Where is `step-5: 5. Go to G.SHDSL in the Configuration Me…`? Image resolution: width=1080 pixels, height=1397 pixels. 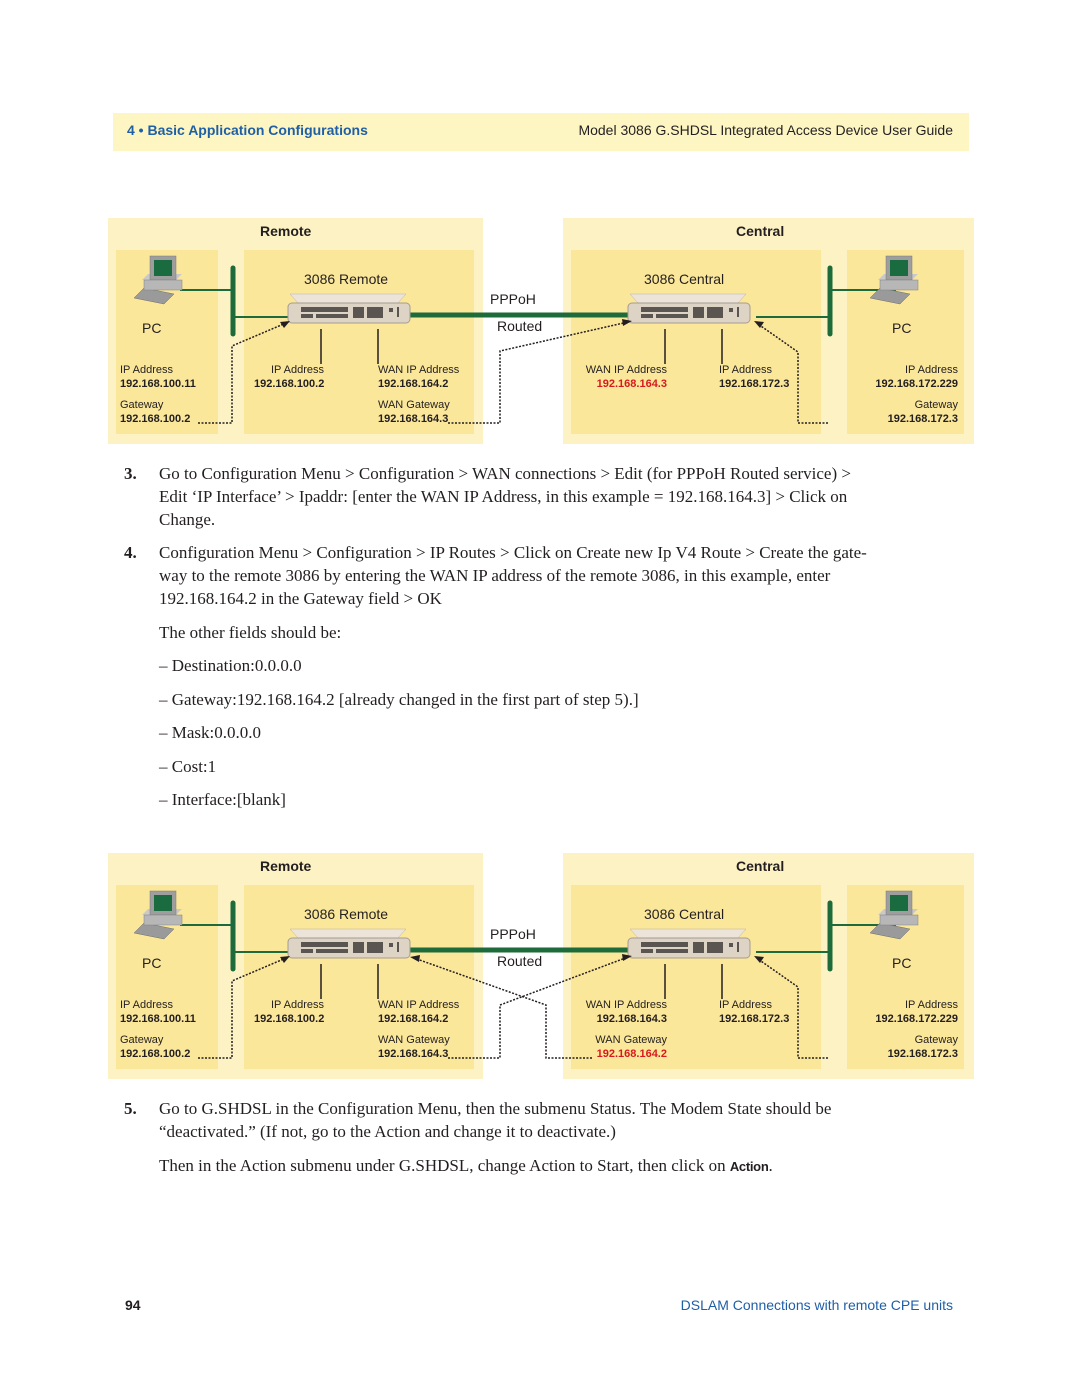
step-5: 5. Go to G.SHDSL in the Configuration Me… is located at coordinates (539, 1120).